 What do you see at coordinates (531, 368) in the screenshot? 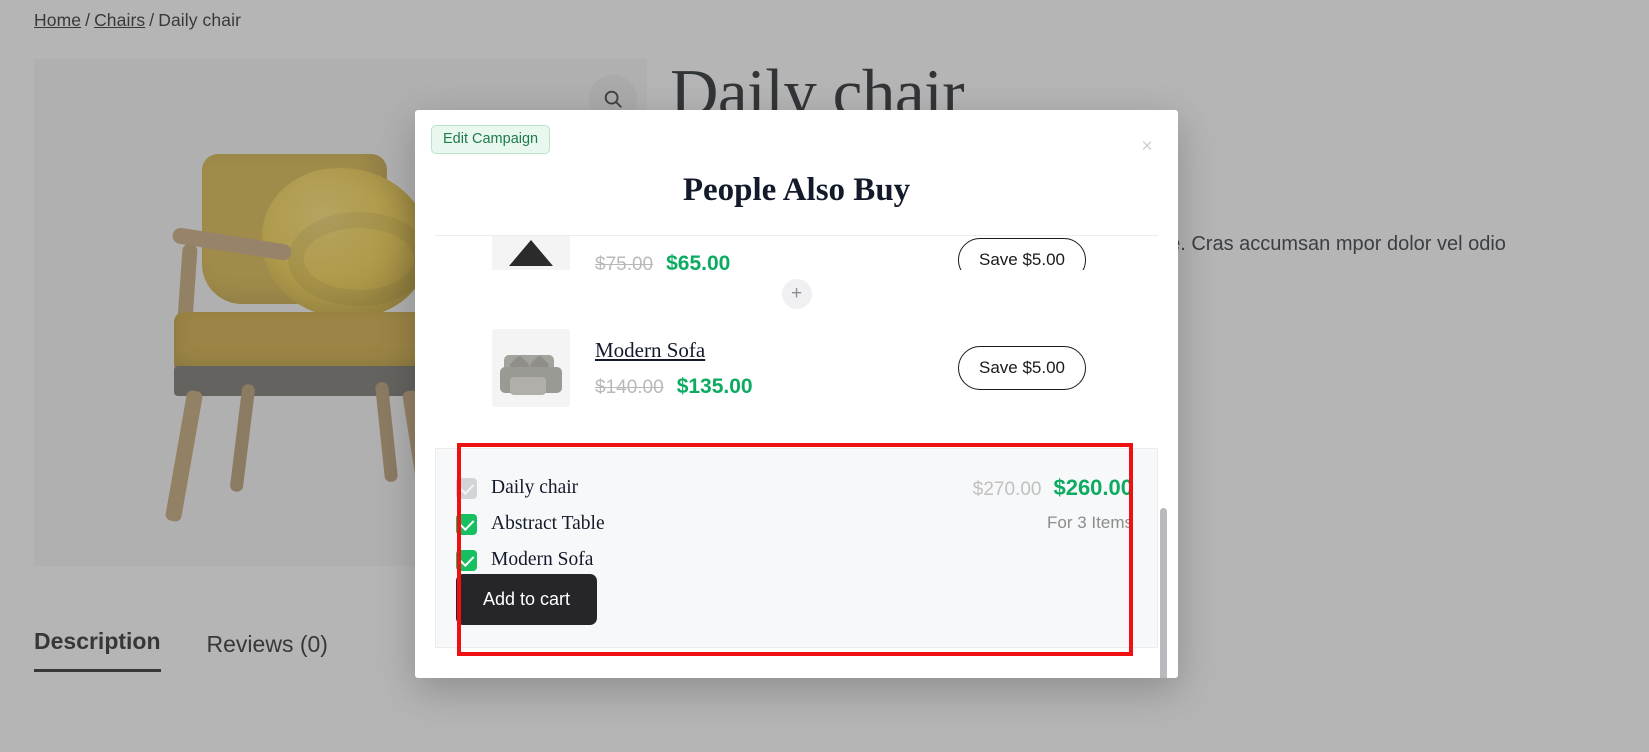
I see `sofa-thumbnail` at bounding box center [531, 368].